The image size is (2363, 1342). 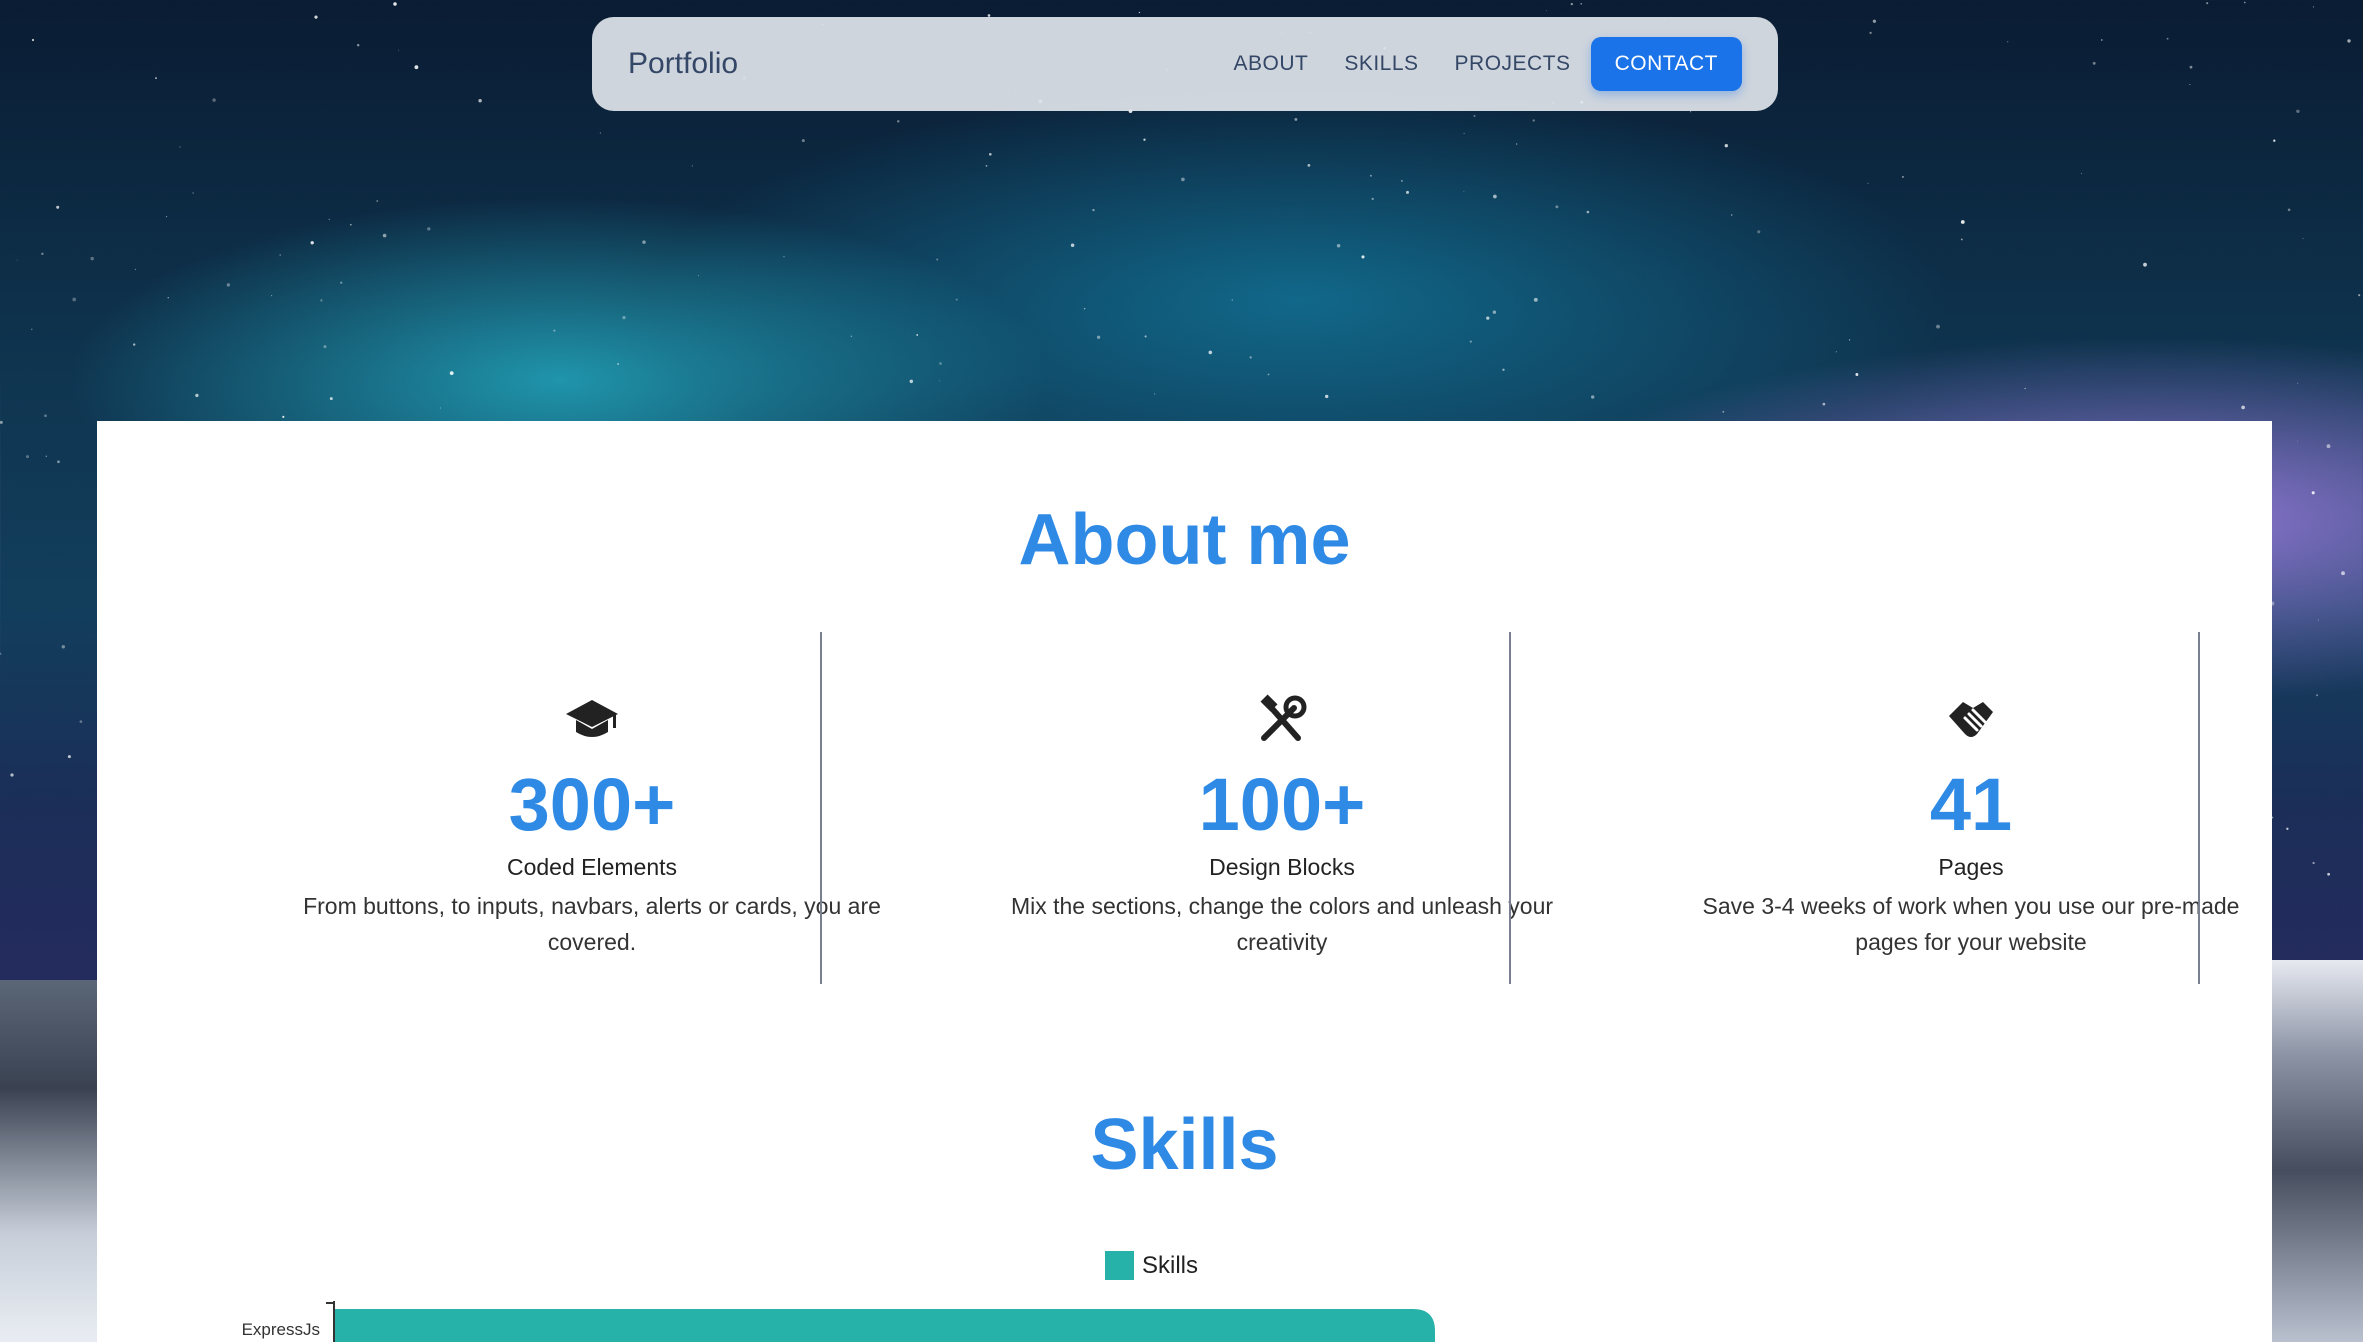 I want to click on chart-bar, so click(x=885, y=1325).